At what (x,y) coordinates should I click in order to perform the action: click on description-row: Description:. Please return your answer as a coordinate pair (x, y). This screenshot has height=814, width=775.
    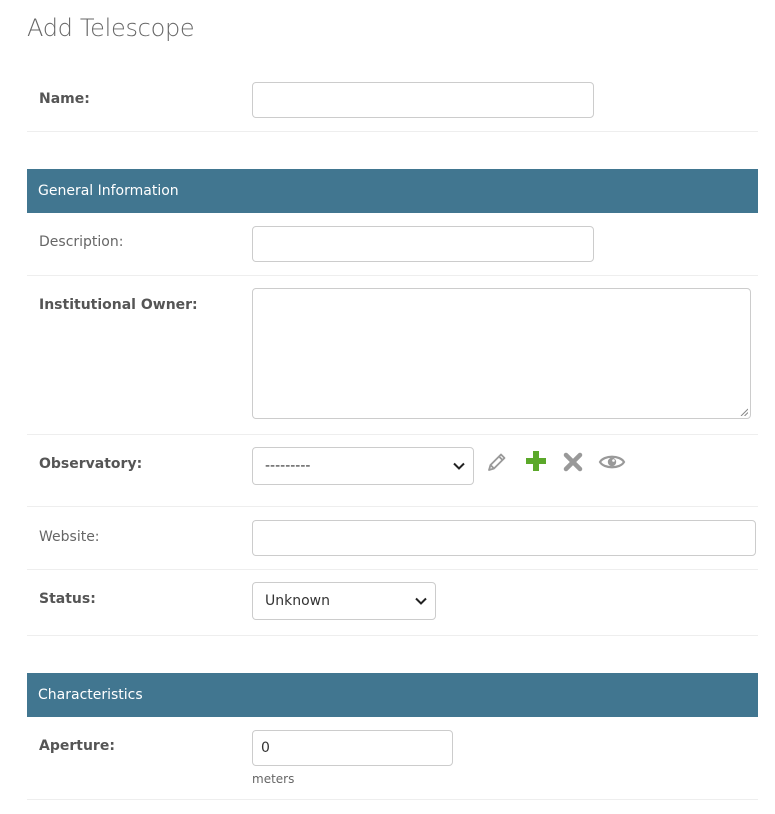
    Looking at the image, I should click on (392, 244).